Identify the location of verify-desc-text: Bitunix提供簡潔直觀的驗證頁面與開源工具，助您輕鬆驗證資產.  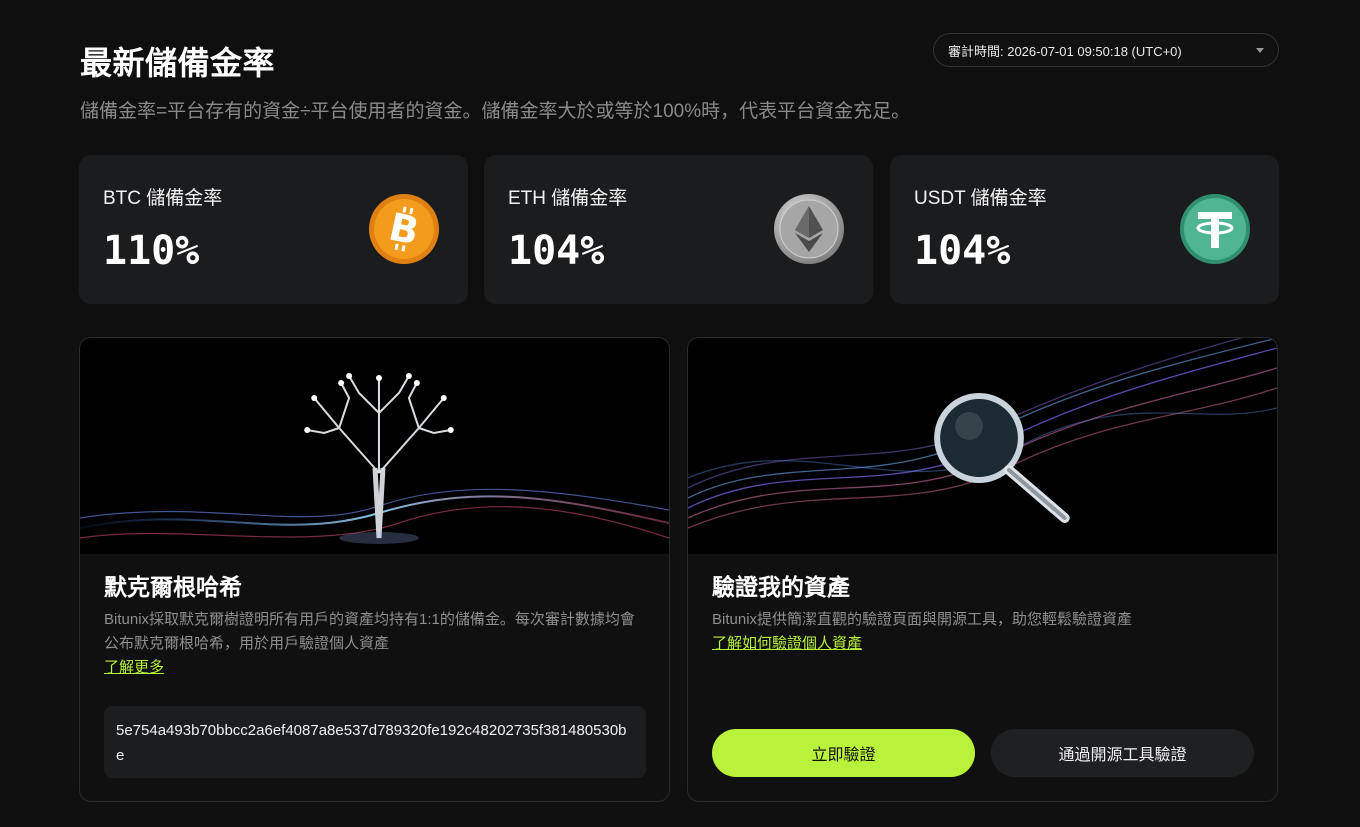
(922, 619).